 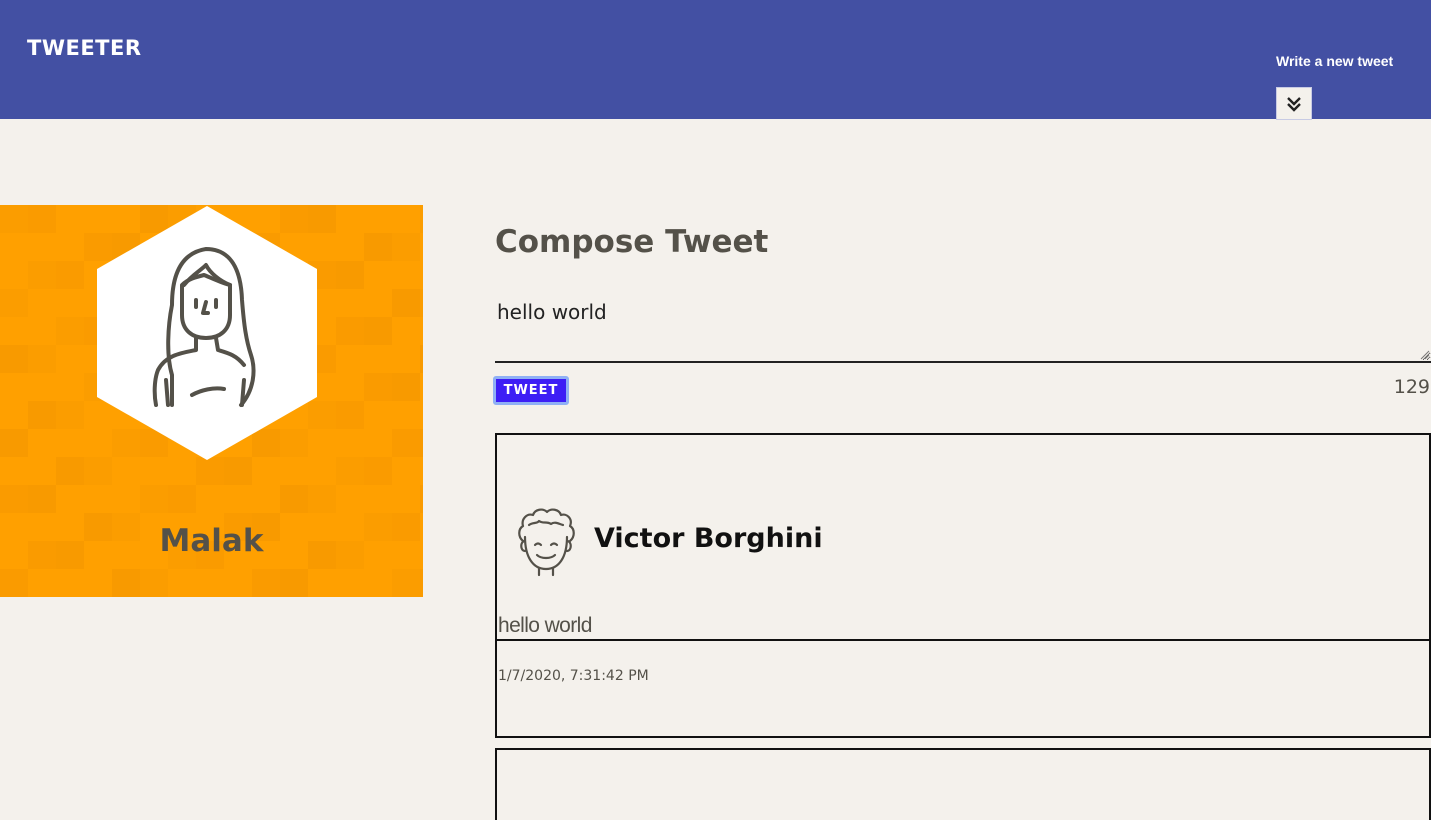 What do you see at coordinates (963, 640) in the screenshot?
I see `tweet-divider` at bounding box center [963, 640].